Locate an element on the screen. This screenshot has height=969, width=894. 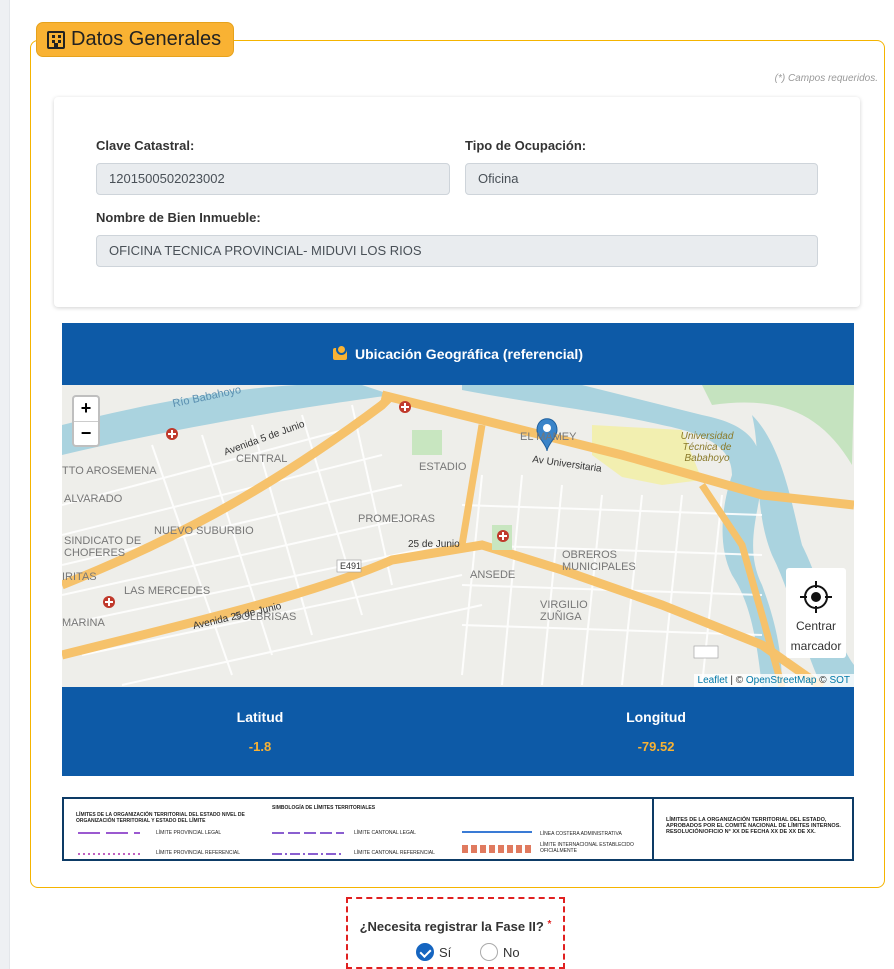
longitude-label: Longitud is located at coordinates (656, 717).